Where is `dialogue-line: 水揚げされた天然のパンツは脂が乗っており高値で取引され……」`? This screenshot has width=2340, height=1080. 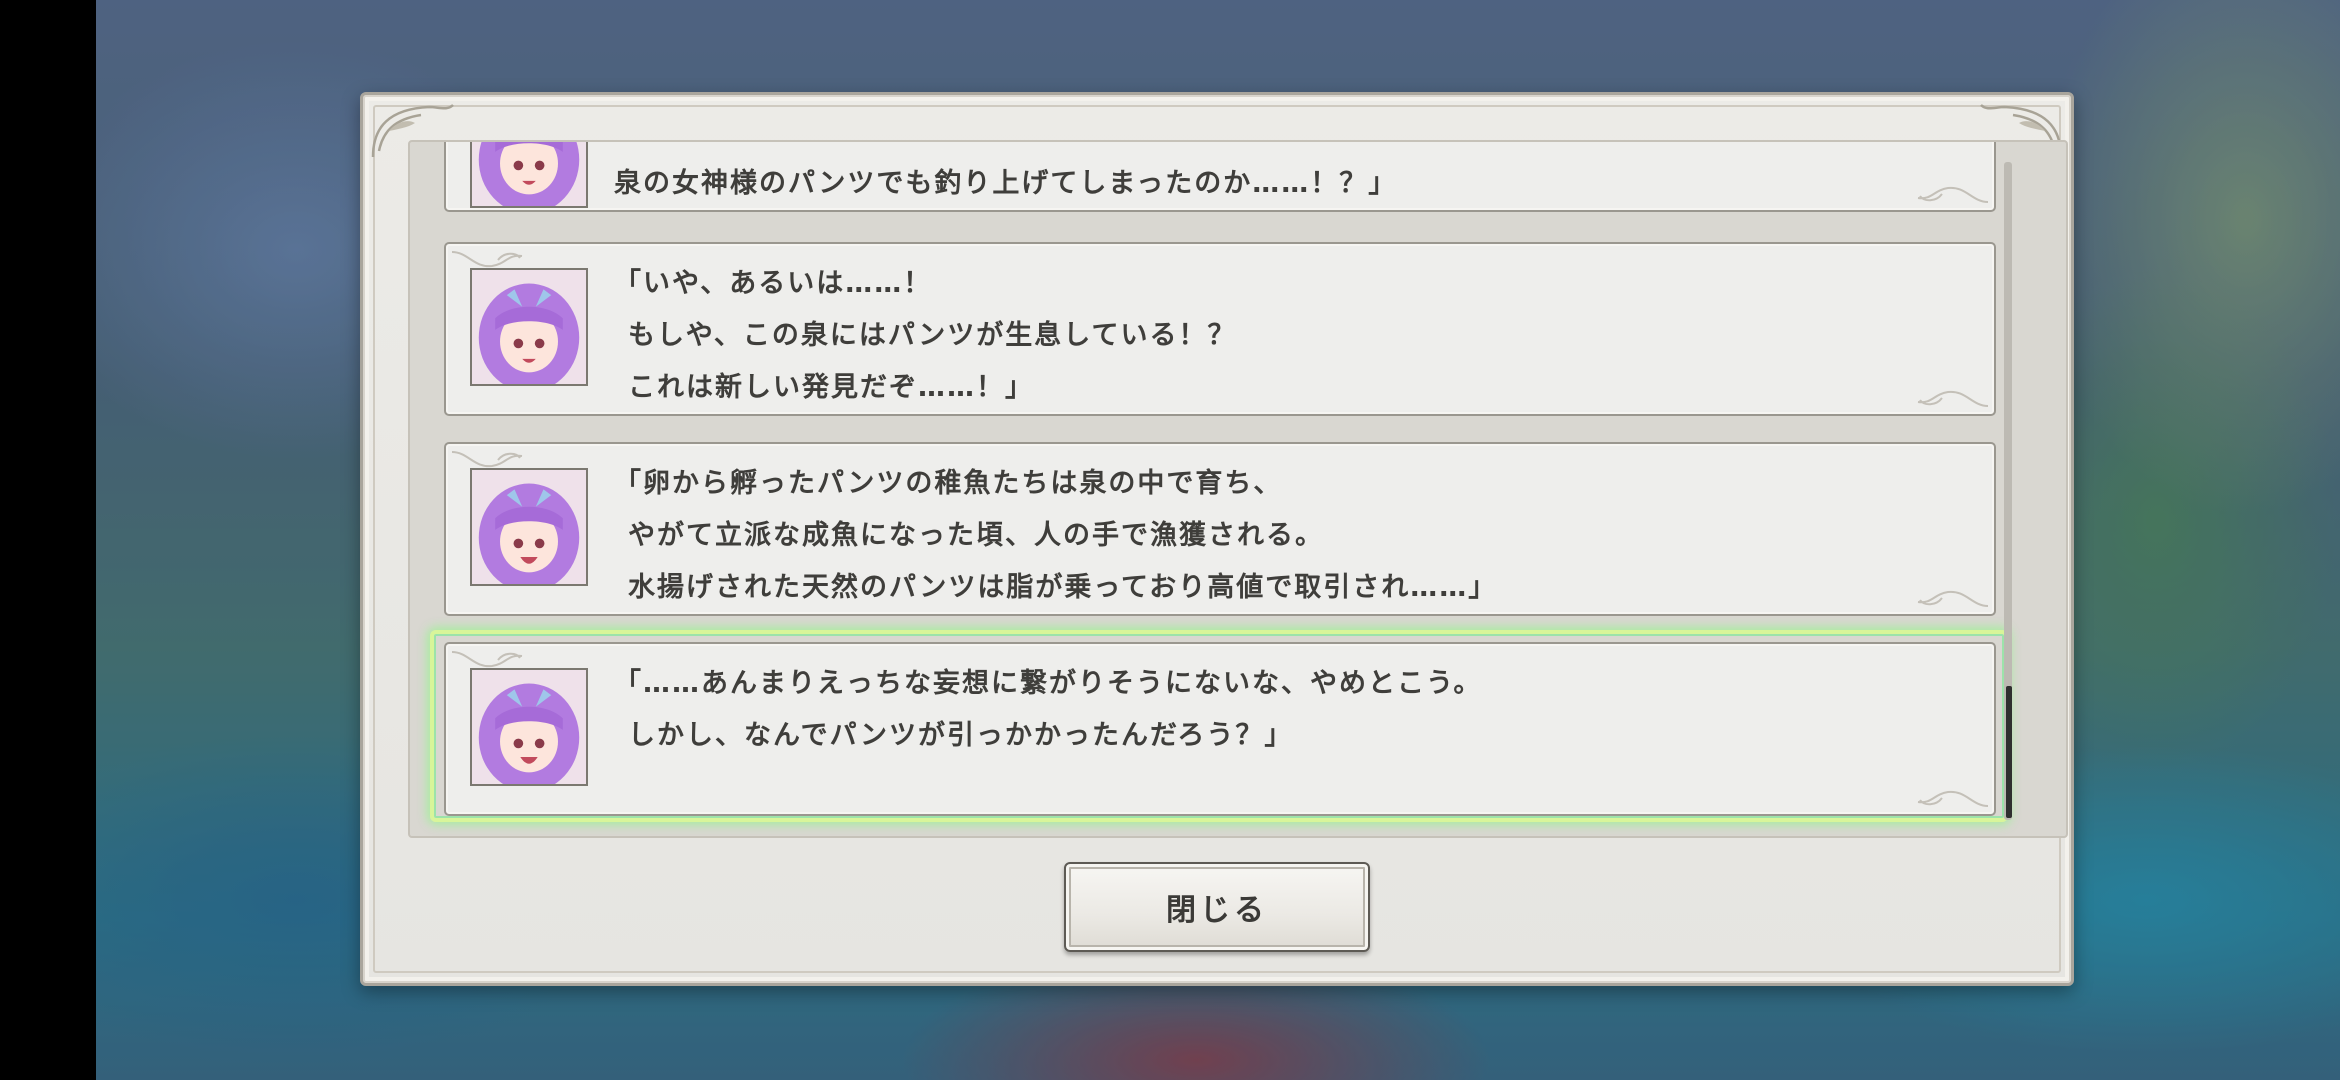 dialogue-line: 水揚げされた天然のパンツは脂が乗っており高値で取引され……」 is located at coordinates (1063, 587).